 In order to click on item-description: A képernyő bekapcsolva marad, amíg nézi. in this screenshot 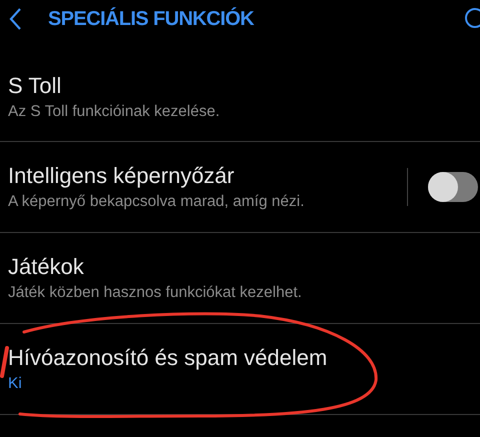, I will do `click(157, 202)`.